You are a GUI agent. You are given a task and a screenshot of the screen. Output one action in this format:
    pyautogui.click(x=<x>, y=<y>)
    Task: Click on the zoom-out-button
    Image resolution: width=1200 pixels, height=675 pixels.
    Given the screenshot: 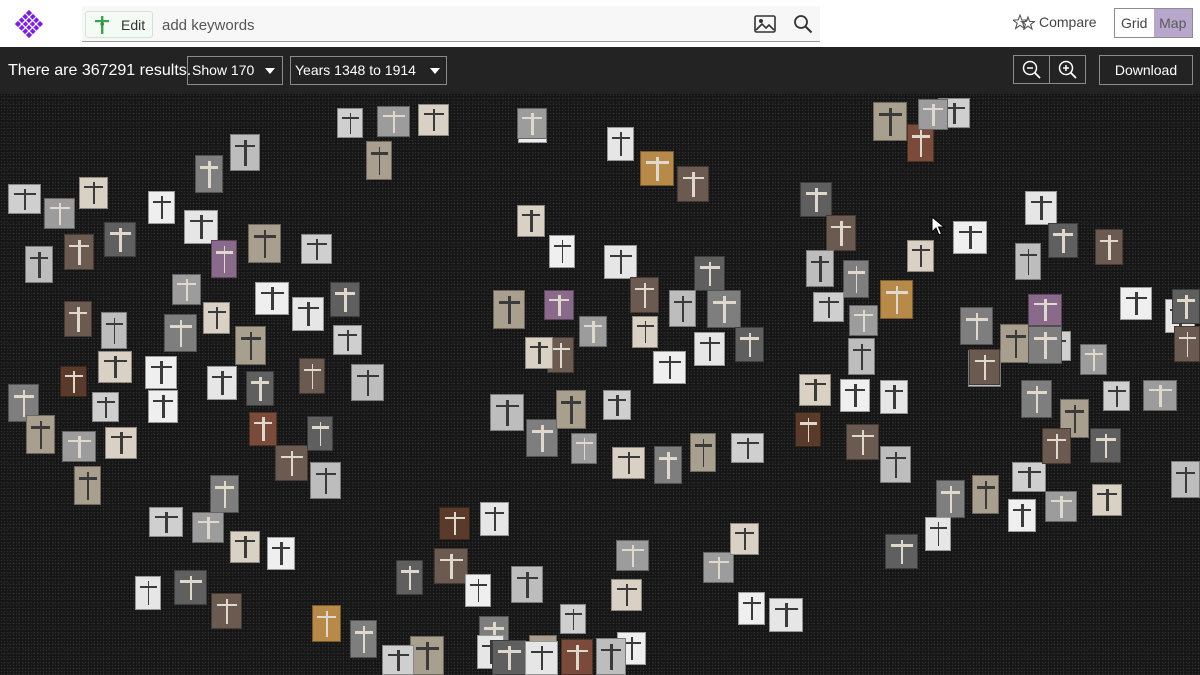 What is the action you would take?
    pyautogui.click(x=1031, y=69)
    